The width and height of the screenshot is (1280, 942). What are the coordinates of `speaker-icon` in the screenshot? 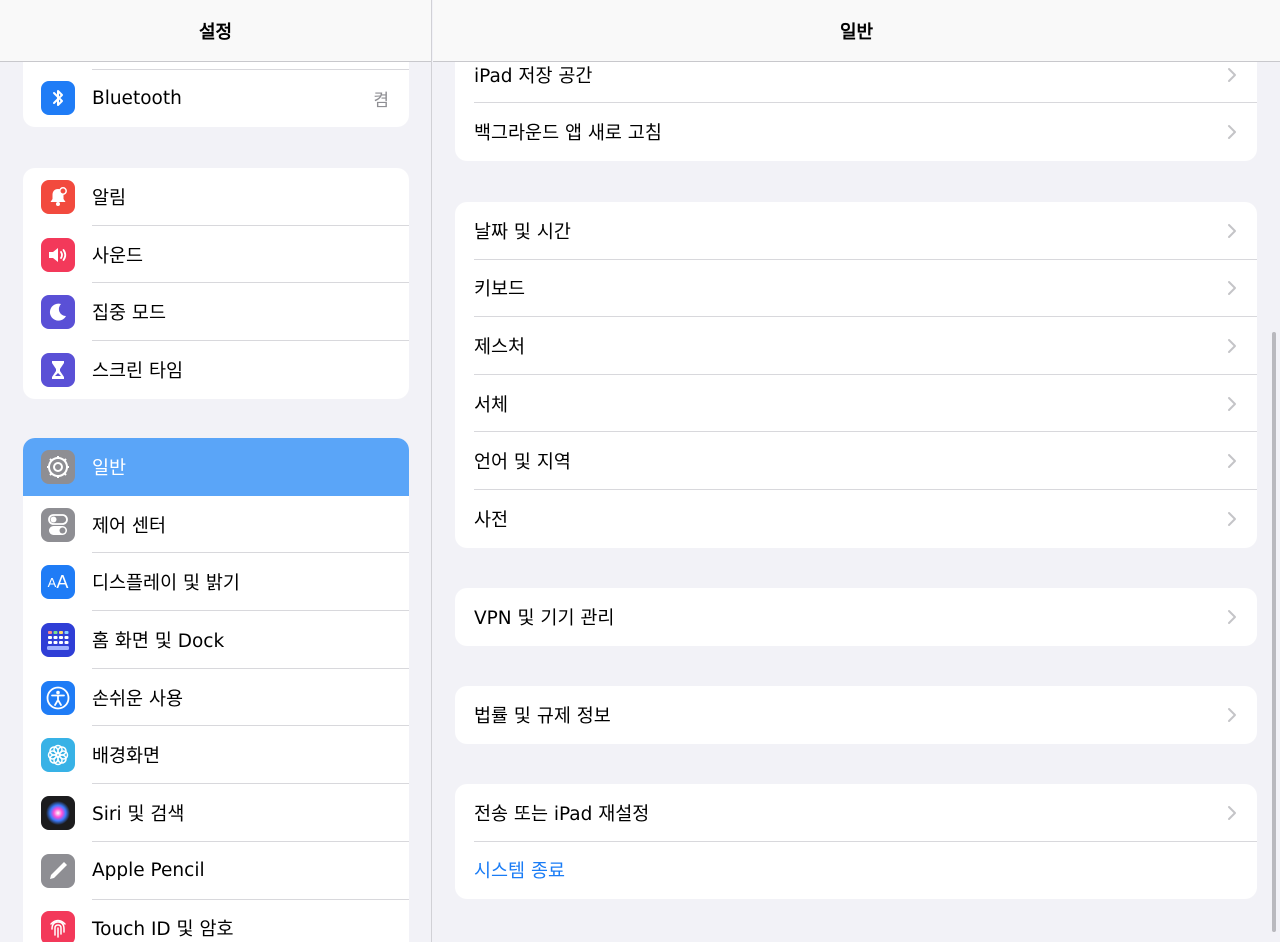 It's located at (58, 254).